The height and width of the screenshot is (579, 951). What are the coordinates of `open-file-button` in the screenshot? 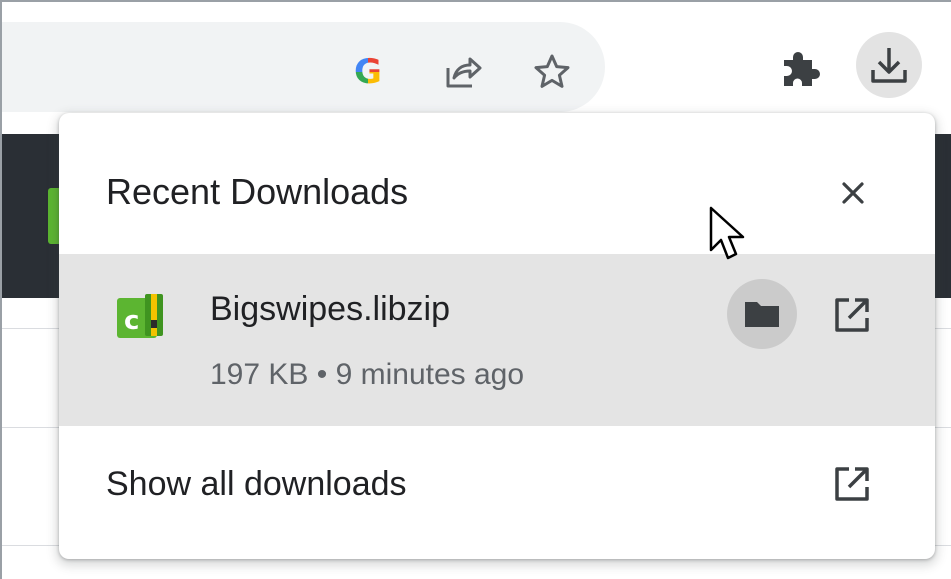 It's located at (852, 315).